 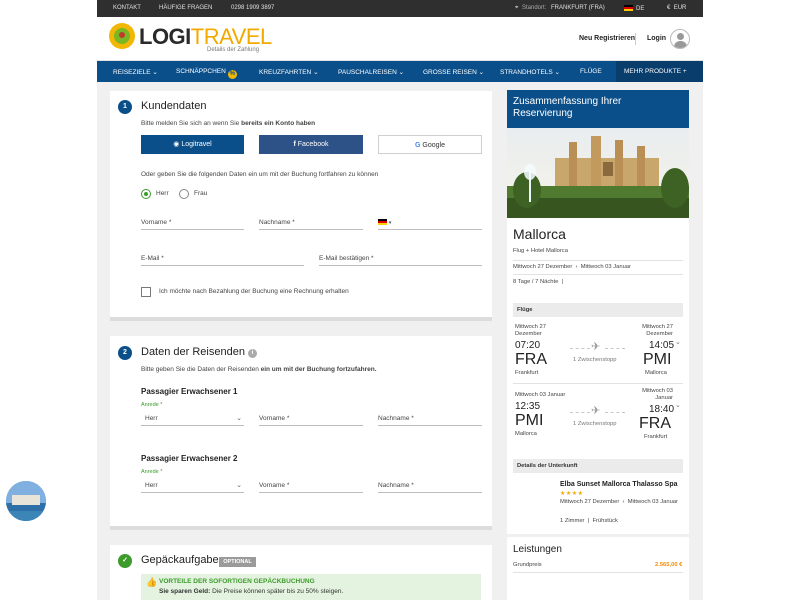 I want to click on info-icon: i, so click(x=252, y=353).